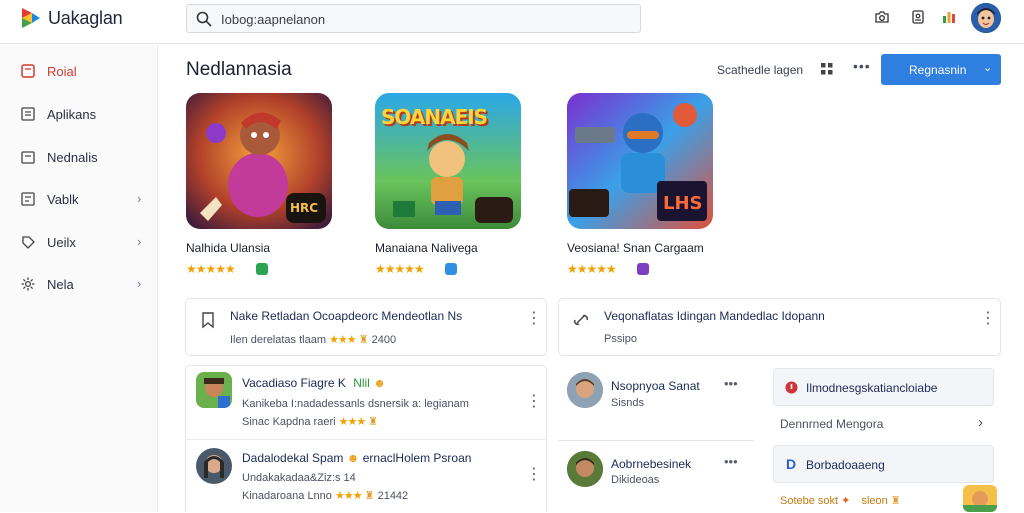  What do you see at coordinates (635, 480) in the screenshot?
I see `user-subtitle: Dikideoas` at bounding box center [635, 480].